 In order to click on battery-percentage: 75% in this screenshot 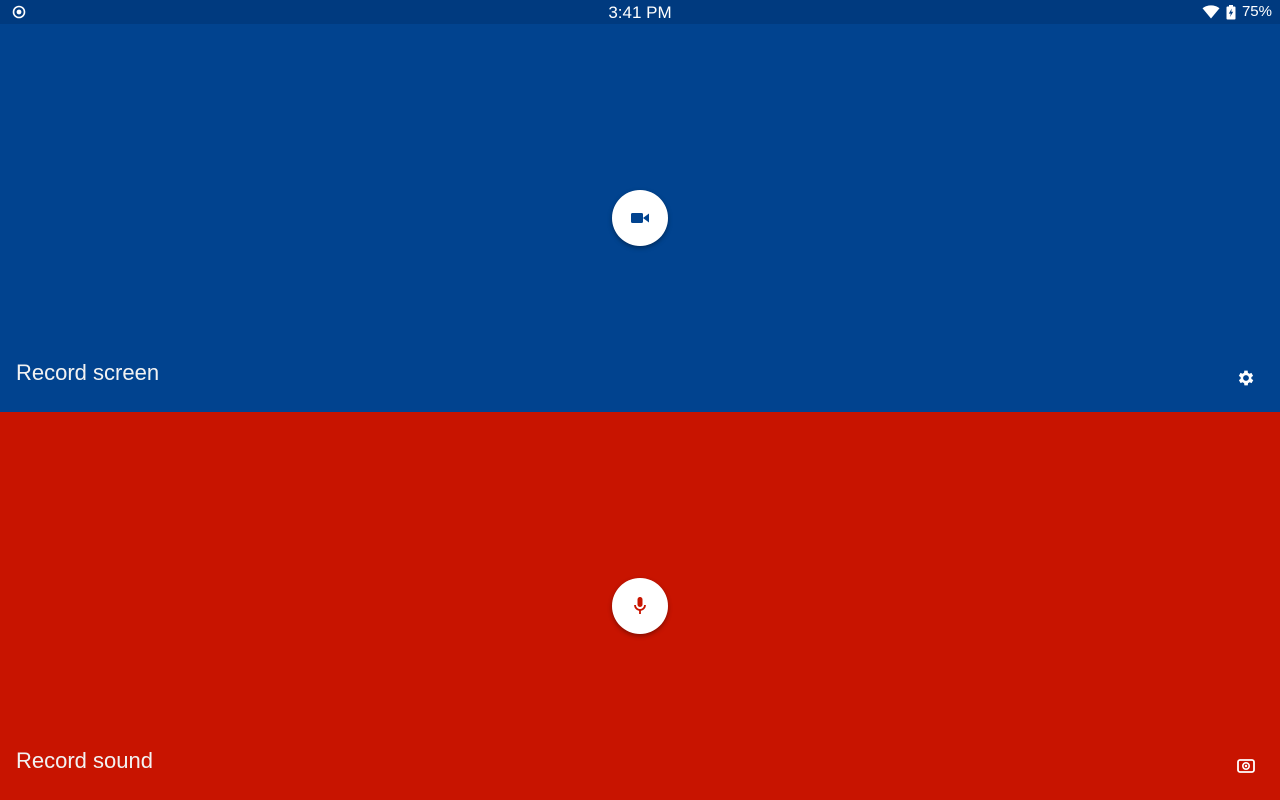, I will do `click(1256, 11)`.